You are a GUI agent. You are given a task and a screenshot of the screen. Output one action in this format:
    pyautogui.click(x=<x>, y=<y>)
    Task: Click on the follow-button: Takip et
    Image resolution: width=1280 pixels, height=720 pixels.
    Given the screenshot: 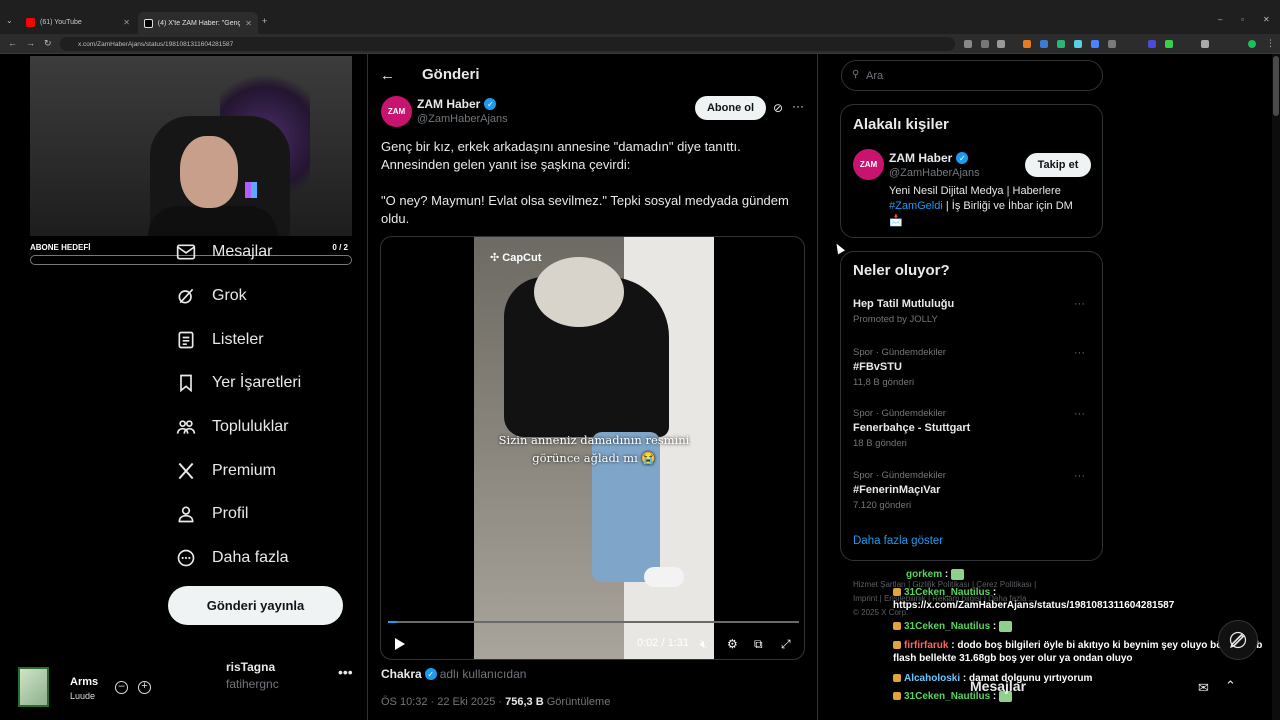 What is the action you would take?
    pyautogui.click(x=1058, y=165)
    